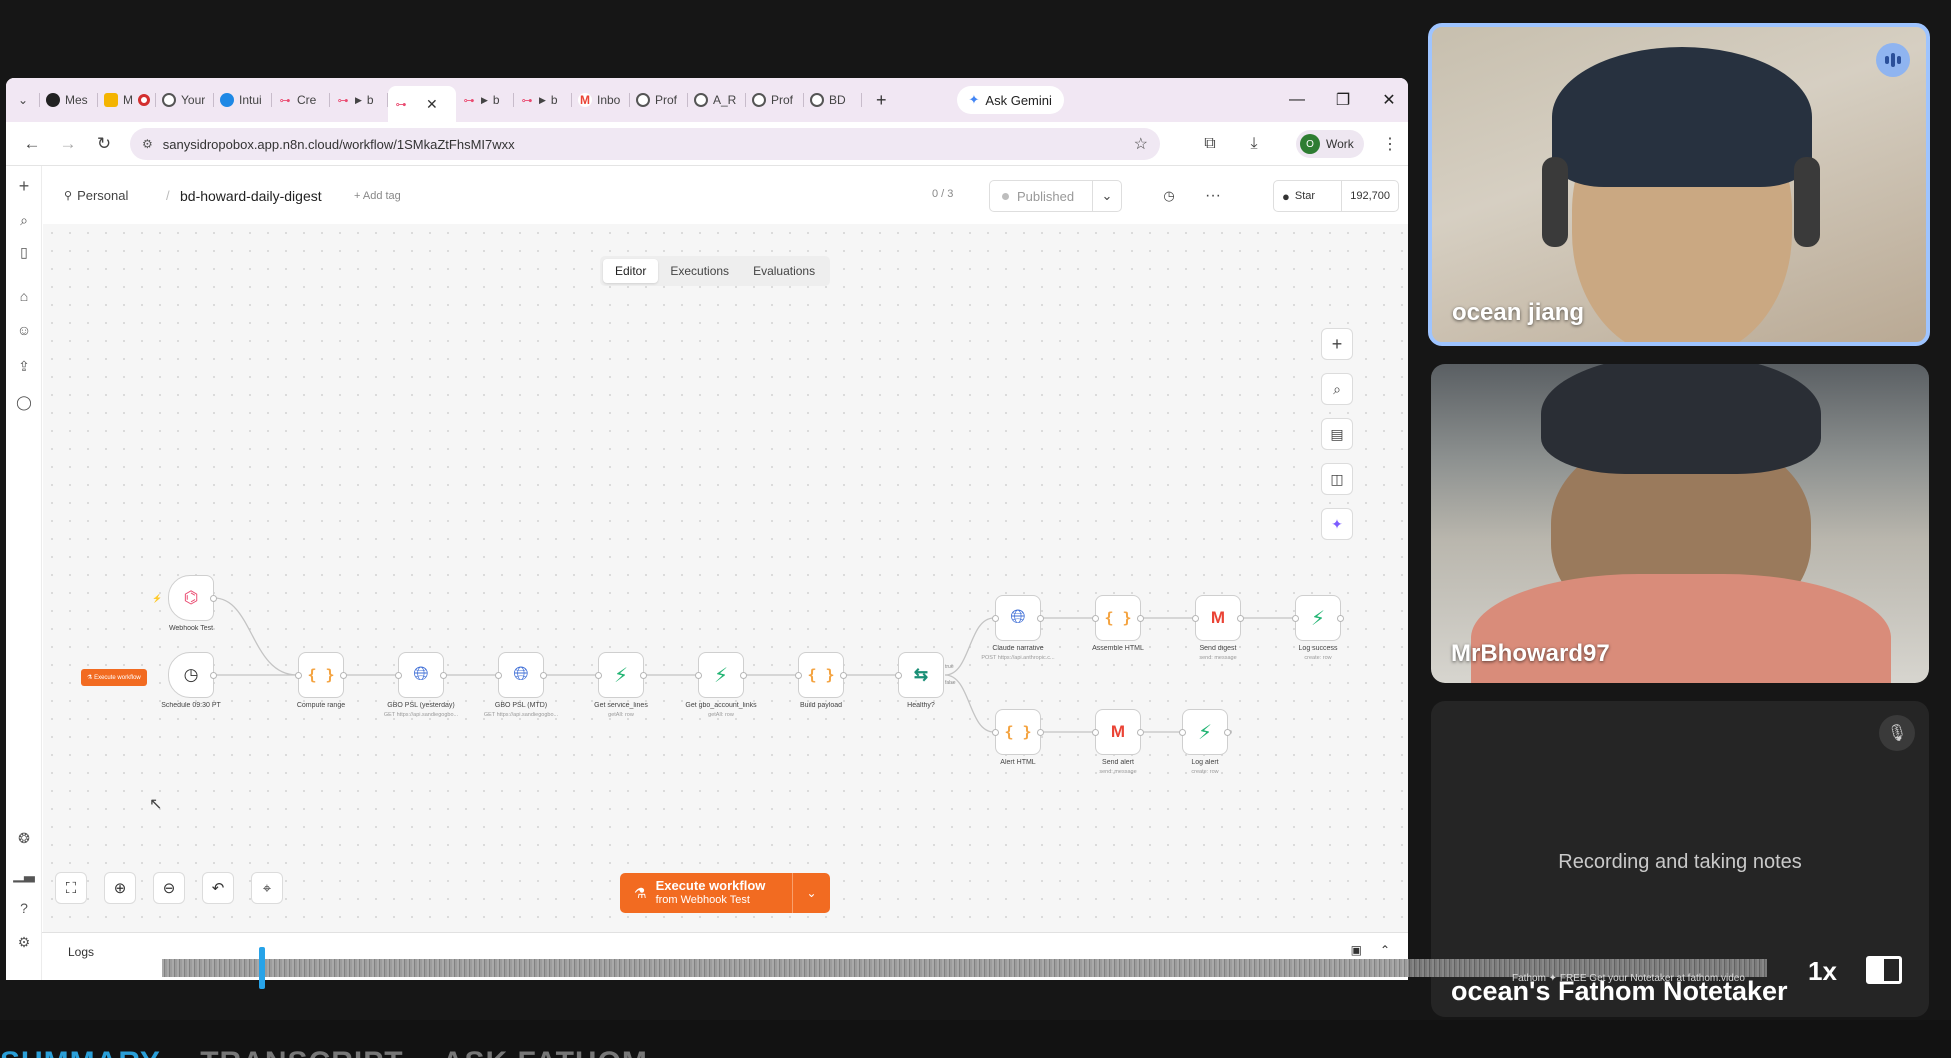  I want to click on search-icon: ⌕, so click(24, 220).